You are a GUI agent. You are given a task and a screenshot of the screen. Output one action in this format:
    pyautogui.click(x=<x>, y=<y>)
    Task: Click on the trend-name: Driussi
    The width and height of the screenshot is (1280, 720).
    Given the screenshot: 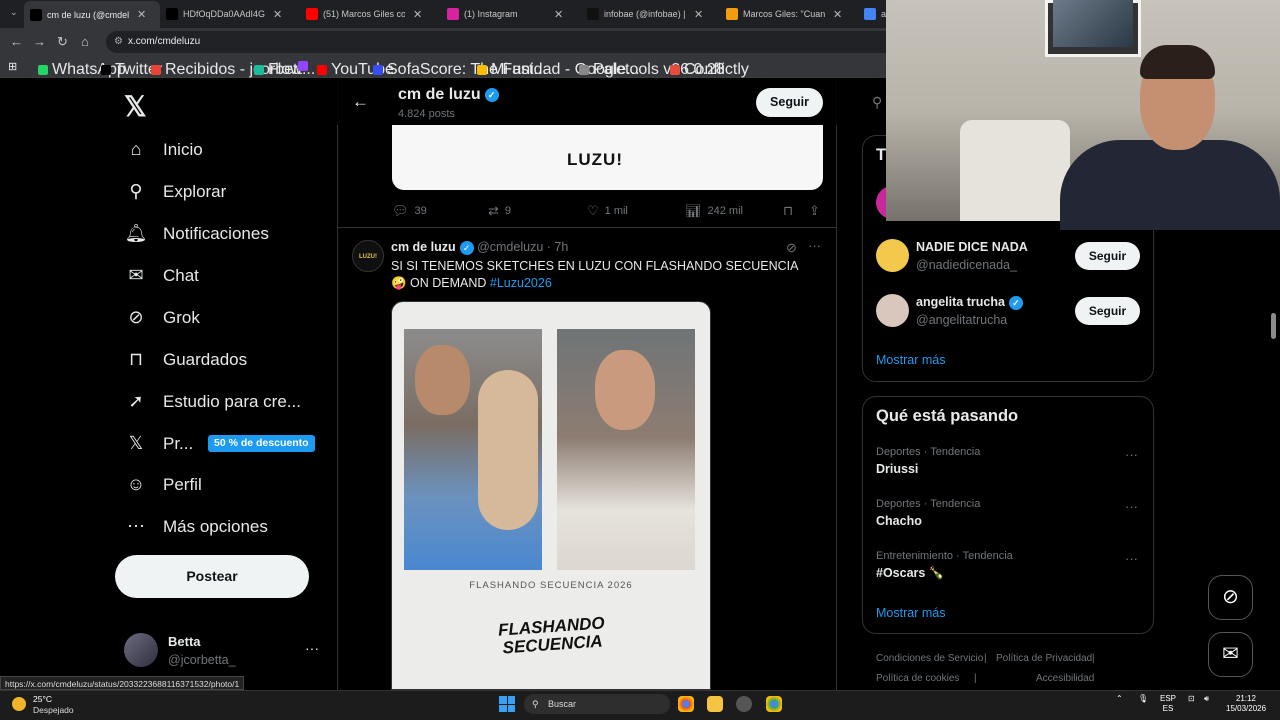 What is the action you would take?
    pyautogui.click(x=897, y=469)
    